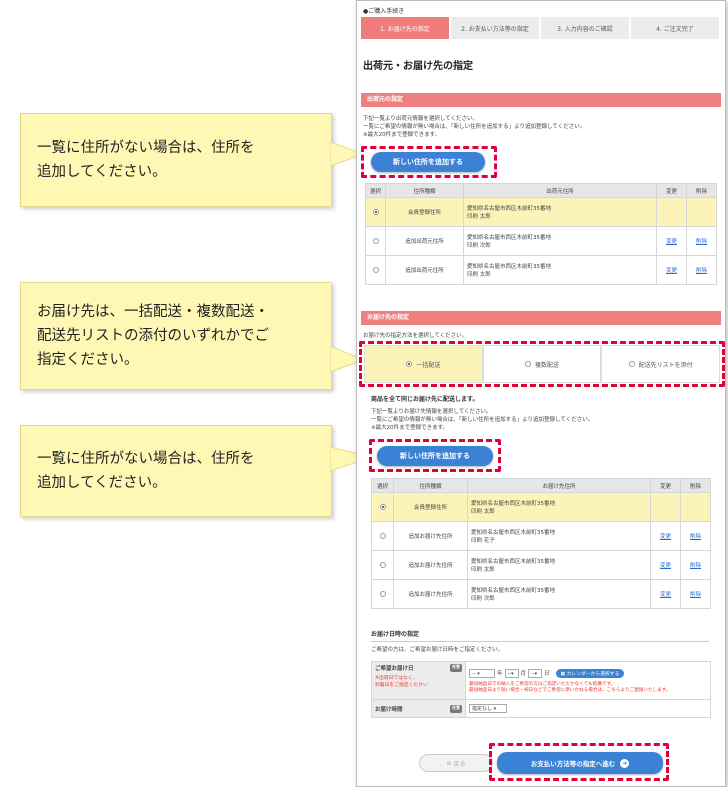 This screenshot has height=787, width=728. I want to click on proceed-payment-button: お支払い方法等の指定へ進む ➔, so click(580, 763).